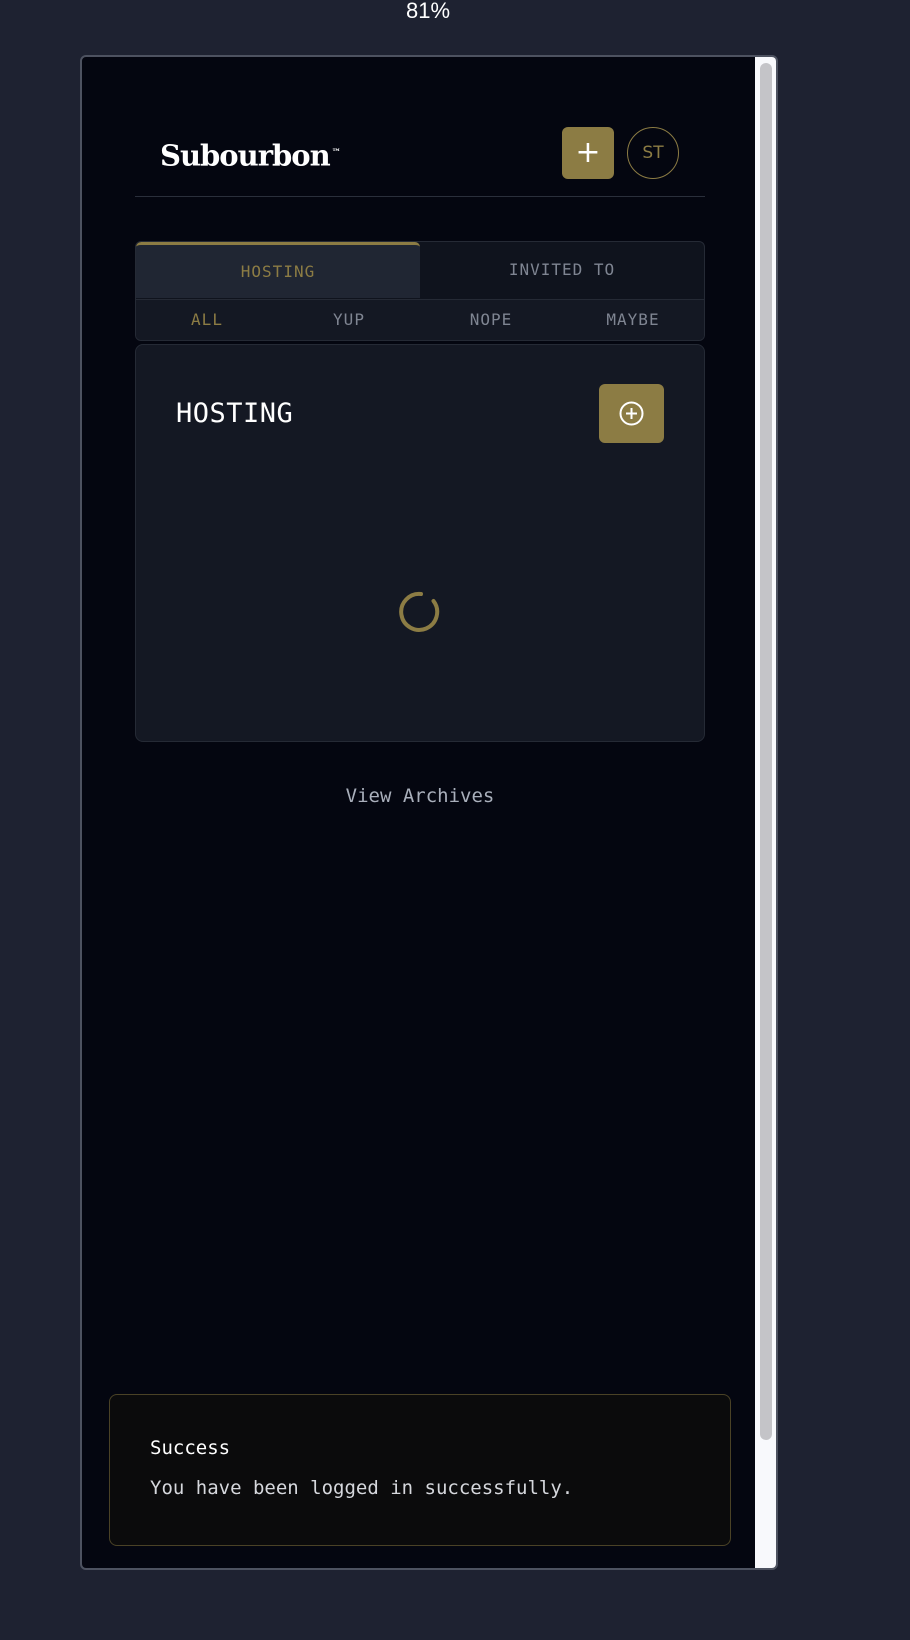  What do you see at coordinates (235, 413) in the screenshot?
I see `card-title: HOSTING` at bounding box center [235, 413].